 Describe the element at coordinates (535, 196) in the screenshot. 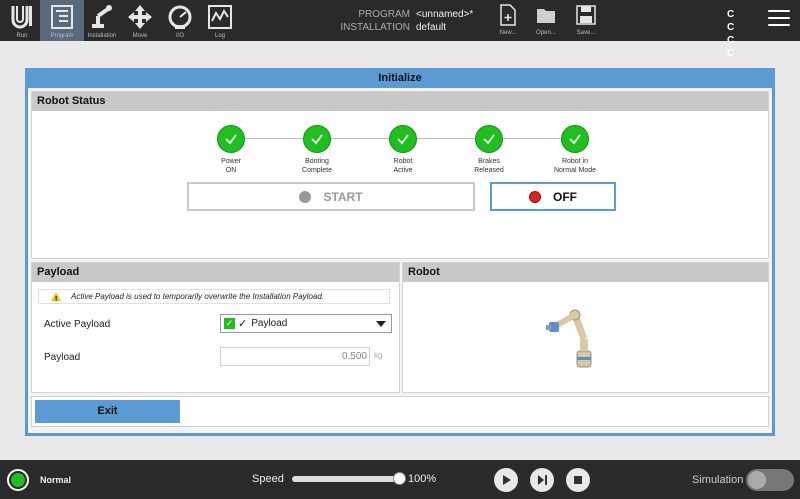

I see `off-indicator-icon` at that location.